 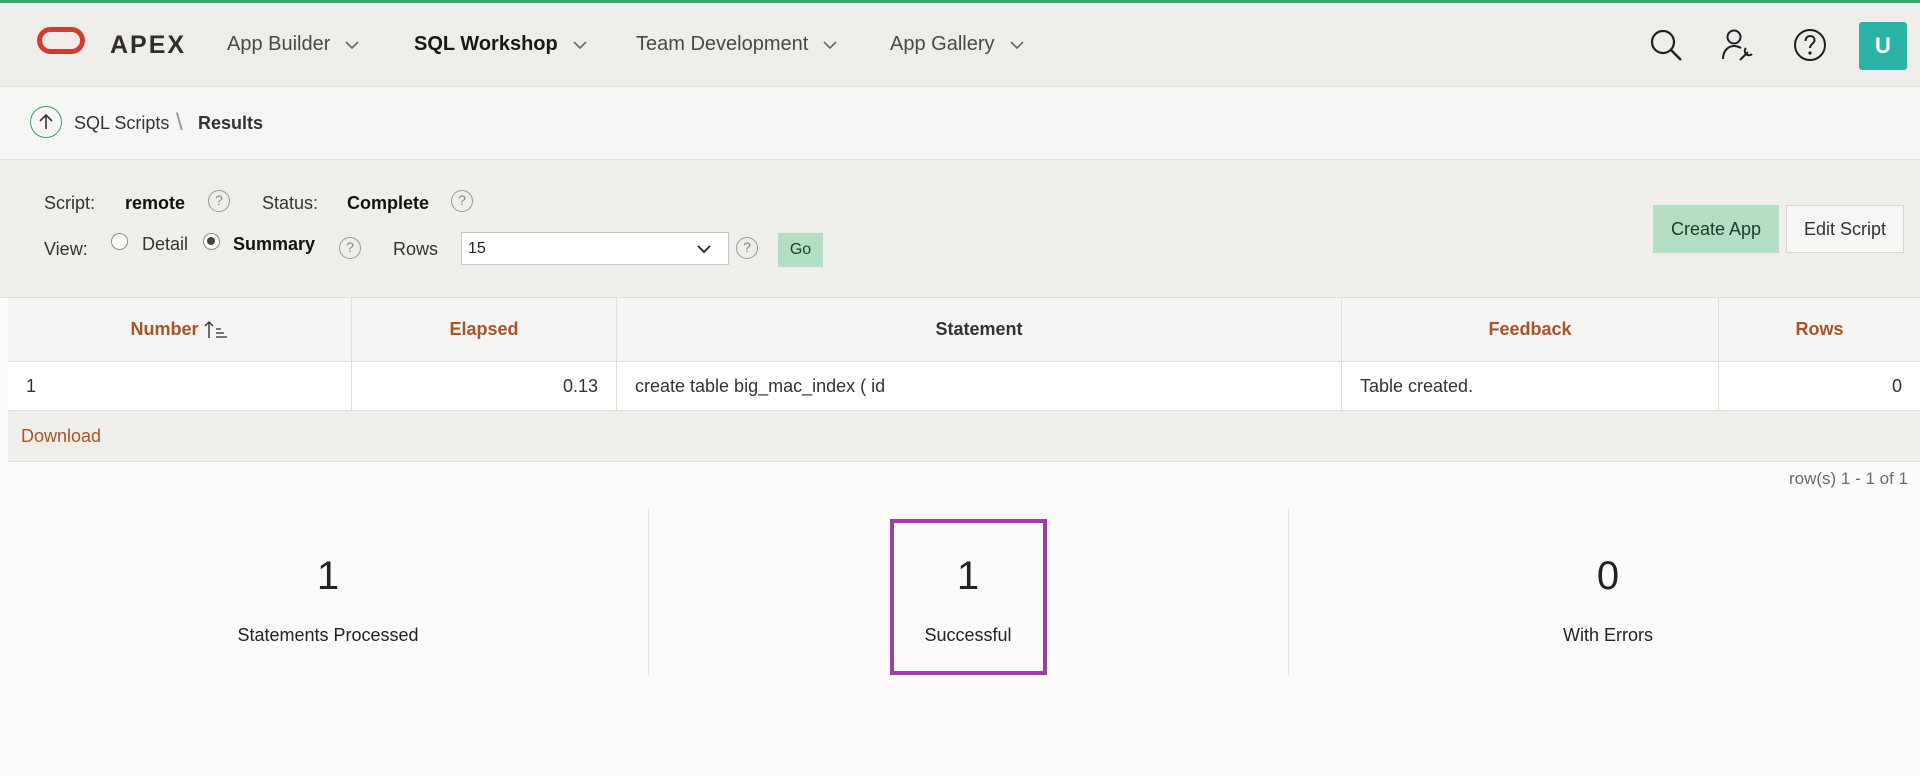 What do you see at coordinates (979, 386) in the screenshot?
I see `cell-statement: create table big_mac_index ( id` at bounding box center [979, 386].